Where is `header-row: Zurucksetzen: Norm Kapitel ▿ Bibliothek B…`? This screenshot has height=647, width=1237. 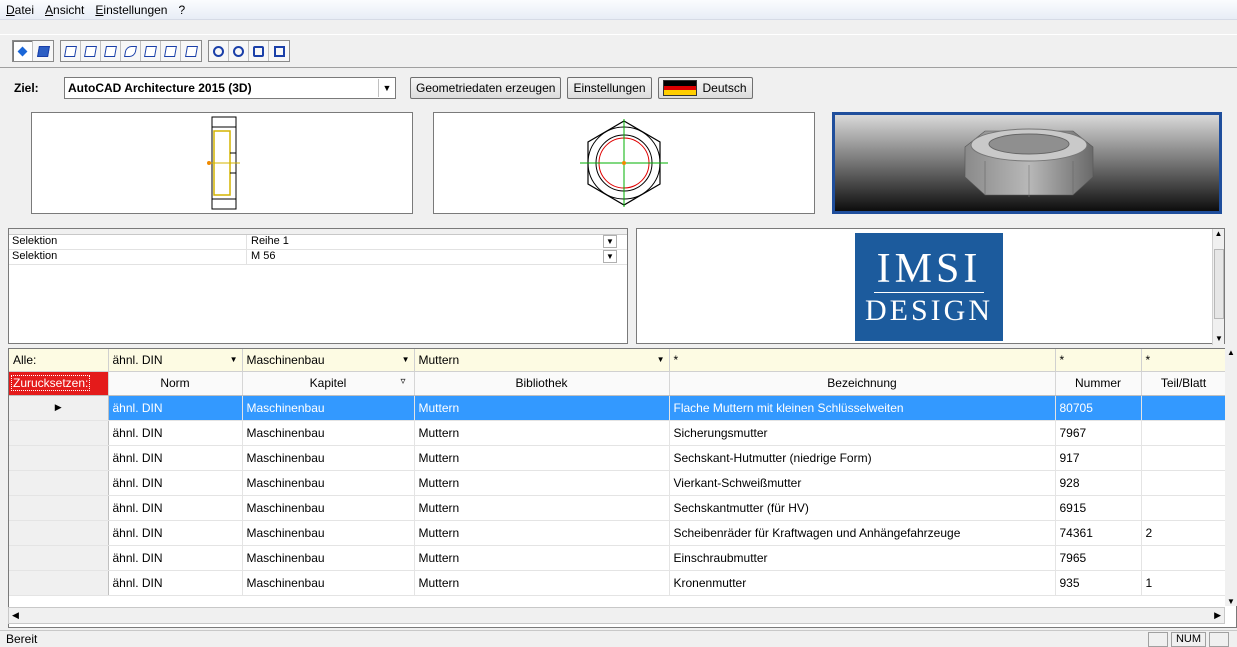
header-row: Zurucksetzen: Norm Kapitel ▿ Bibliothek B… is located at coordinates (618, 383).